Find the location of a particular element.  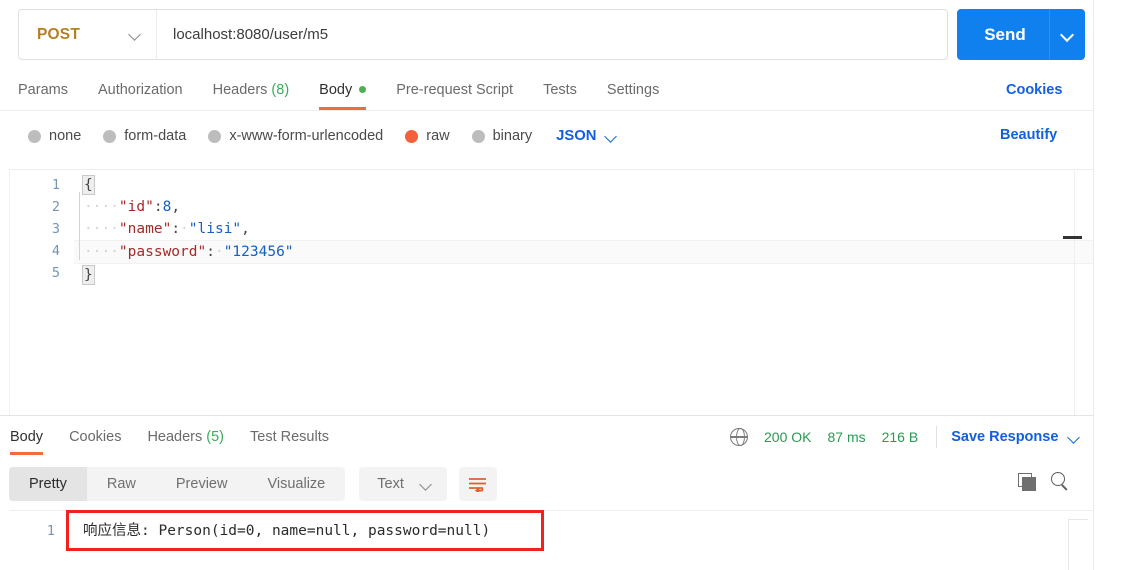

tab-authorization: Authorization is located at coordinates (140, 91).